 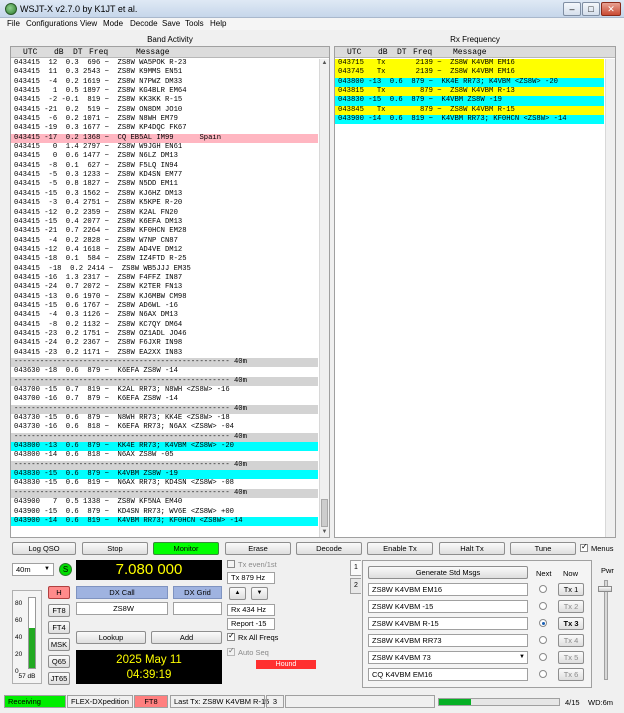 What do you see at coordinates (218, 23) in the screenshot?
I see `menu-help: Help` at bounding box center [218, 23].